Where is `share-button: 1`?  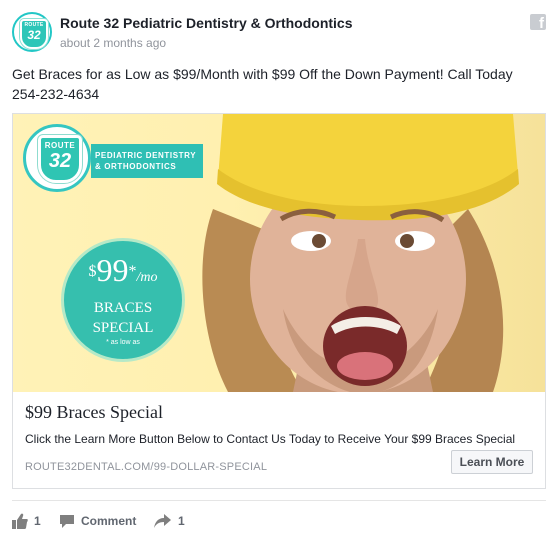
share-button: 1 is located at coordinates (169, 521).